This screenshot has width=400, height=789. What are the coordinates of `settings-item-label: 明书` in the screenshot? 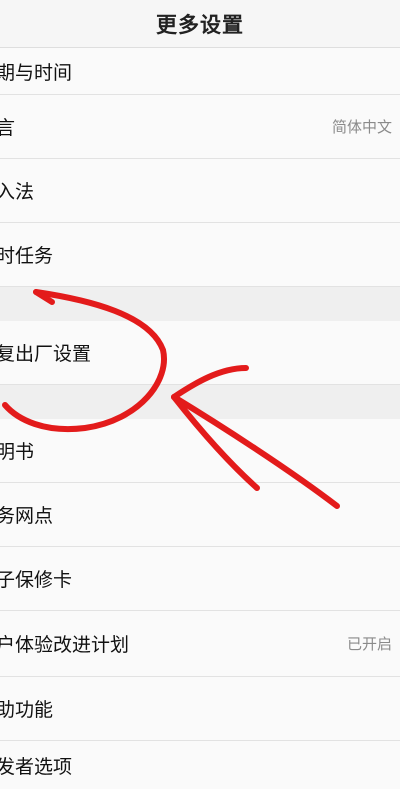 It's located at (17, 452).